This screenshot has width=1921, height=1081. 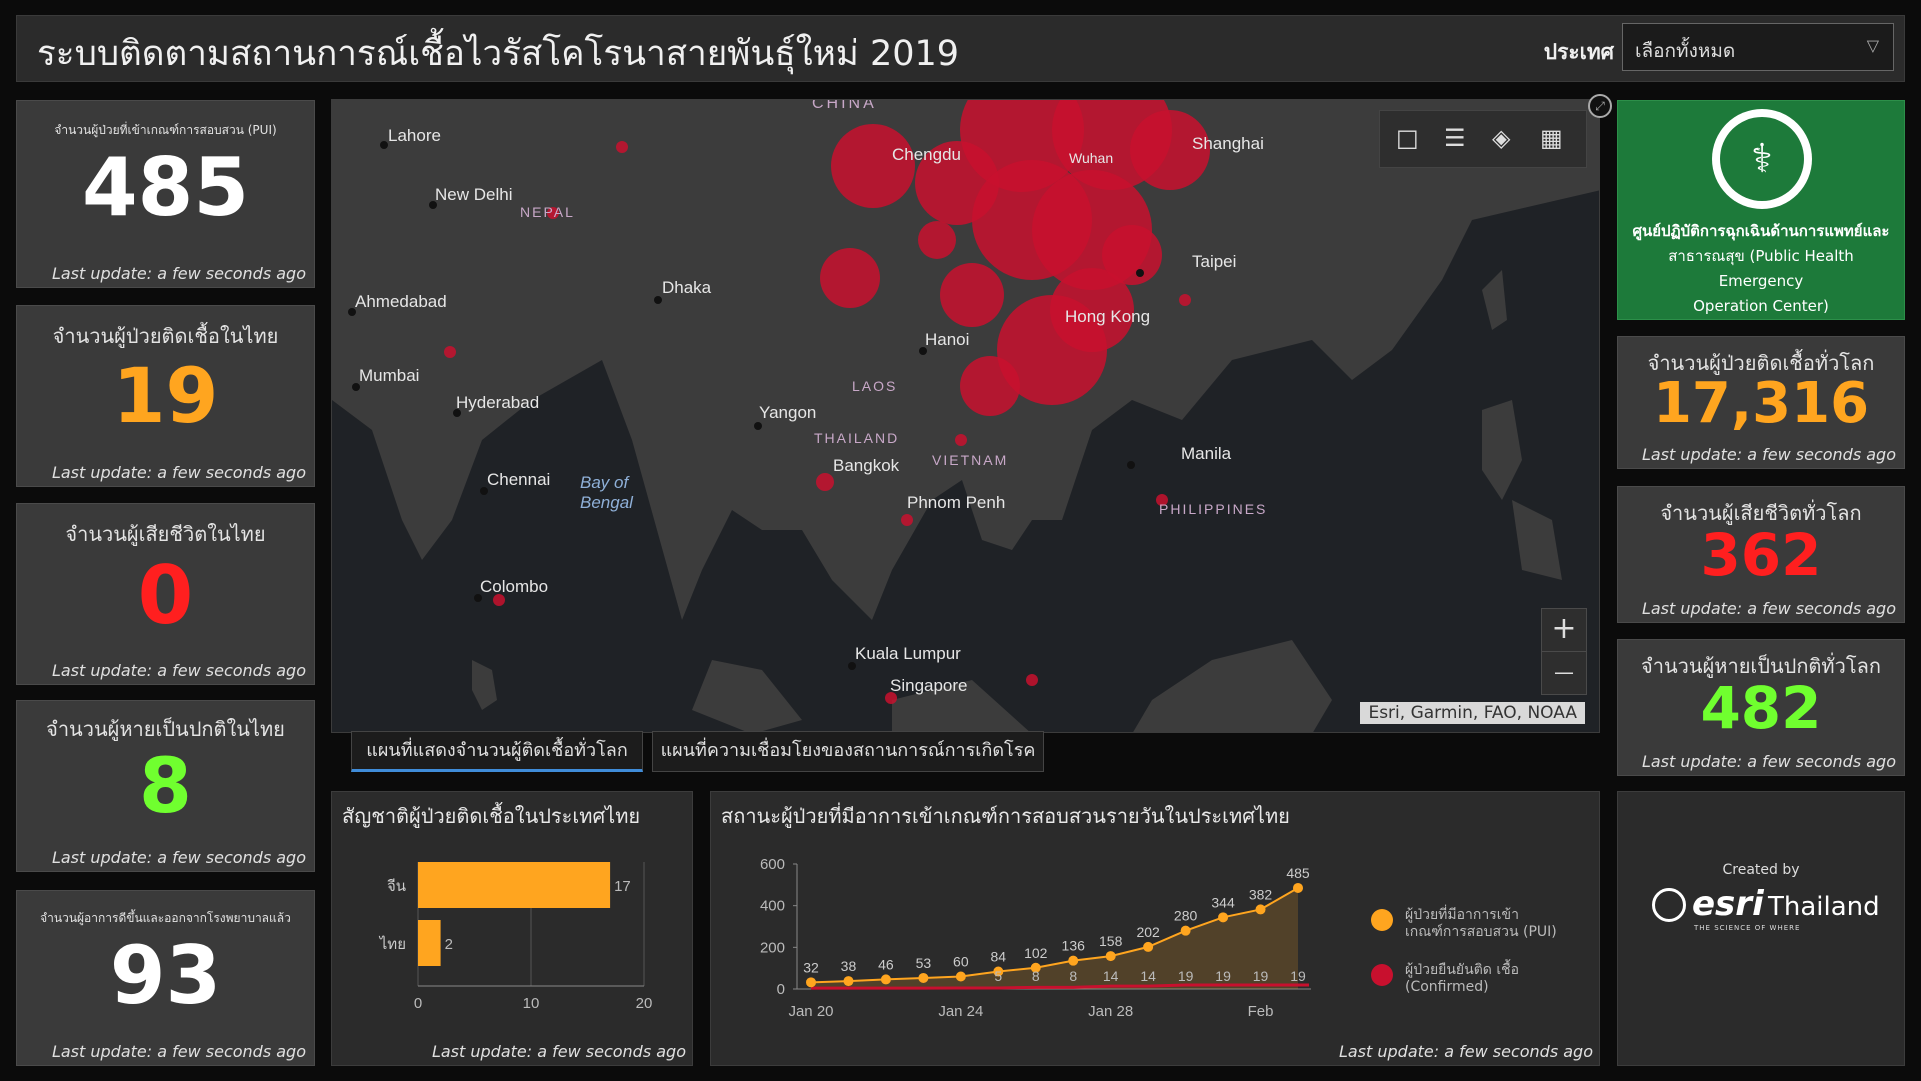 What do you see at coordinates (1111, 941) in the screenshot?
I see `pui-value-label: 158` at bounding box center [1111, 941].